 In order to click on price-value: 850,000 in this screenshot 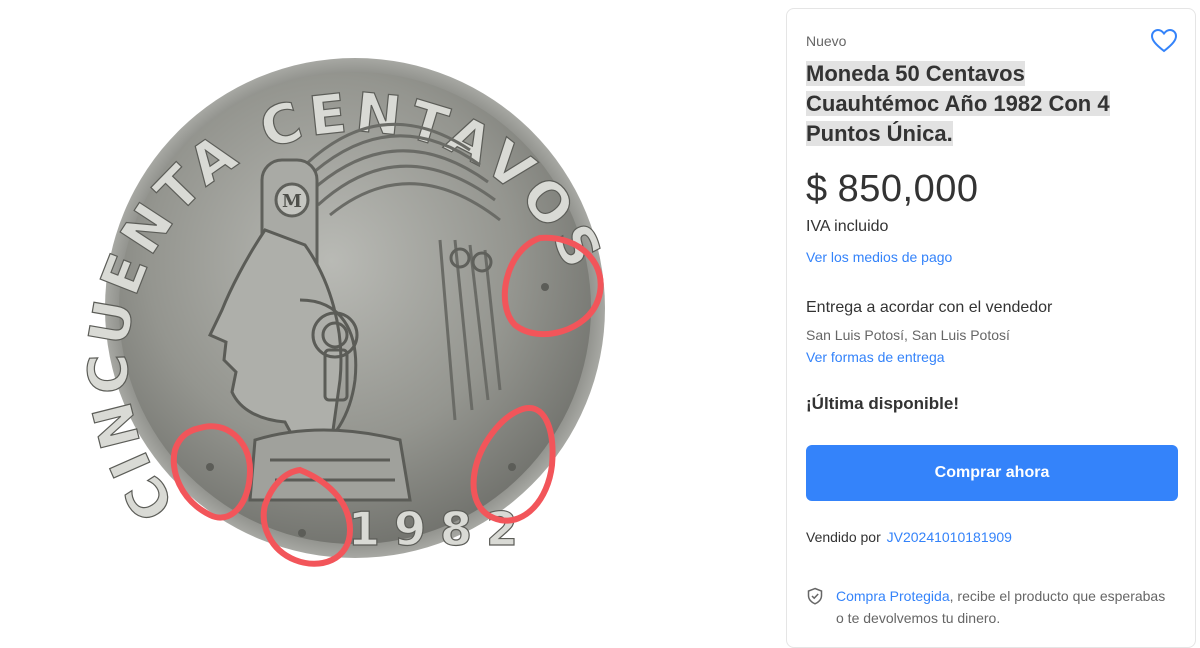, I will do `click(908, 189)`.